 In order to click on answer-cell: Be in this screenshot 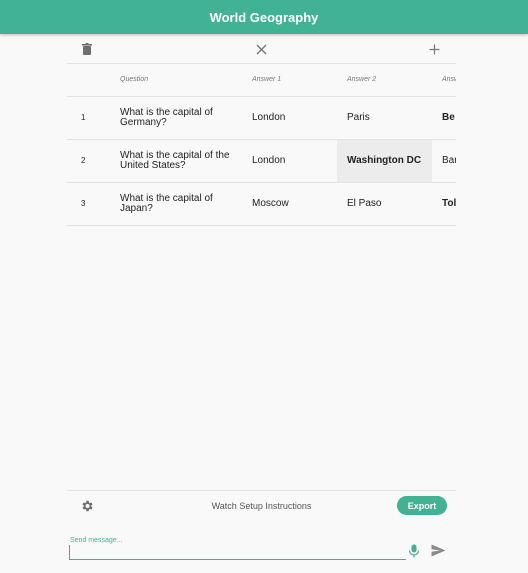, I will do `click(444, 118)`.